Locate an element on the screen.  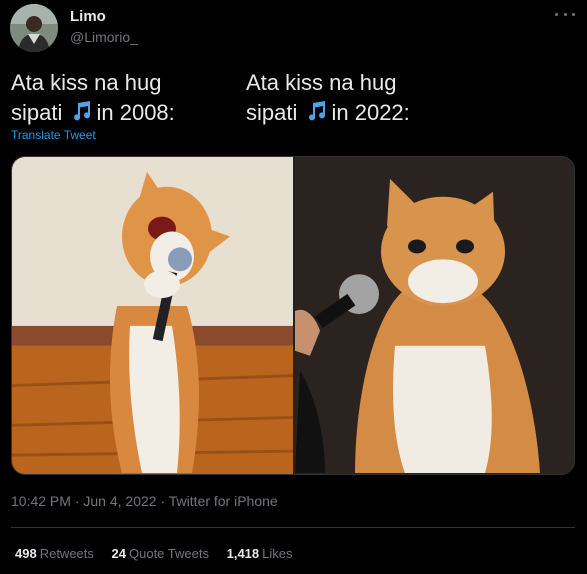
quotes-stat: 24 Quote Tweets is located at coordinates (160, 553).